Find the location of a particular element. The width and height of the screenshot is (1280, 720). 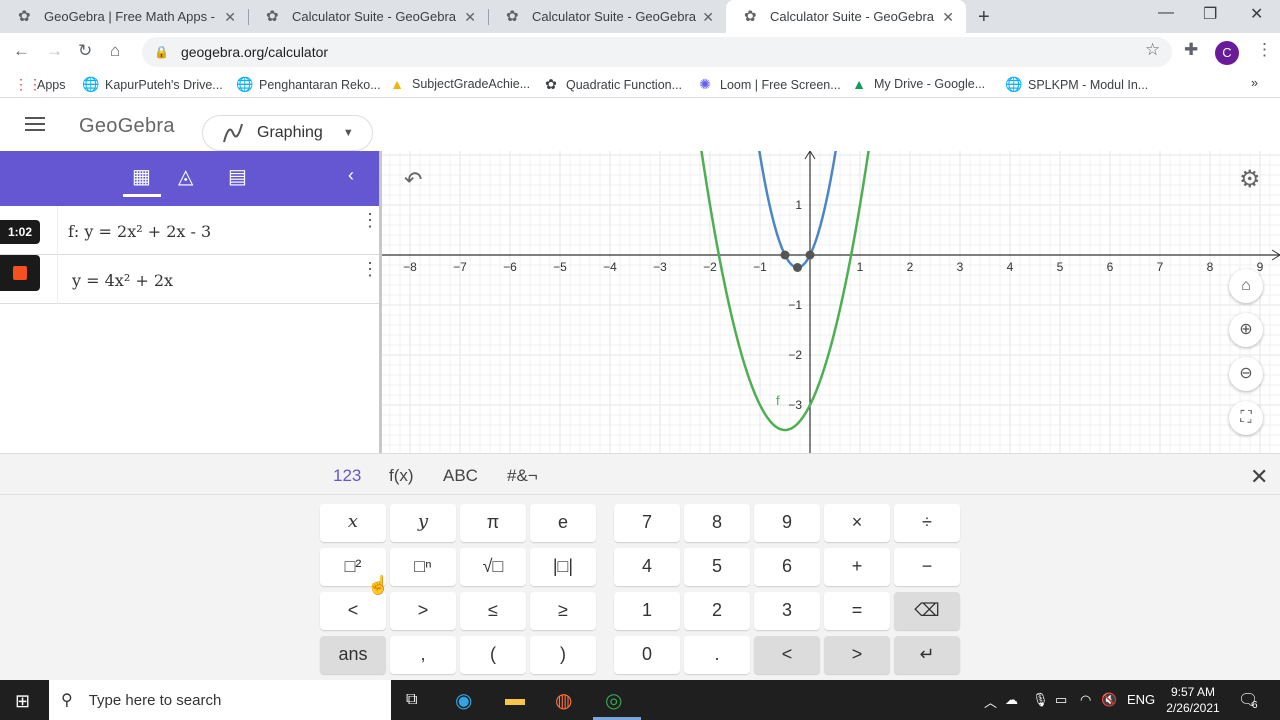

key-right-3-2: < is located at coordinates (787, 655).